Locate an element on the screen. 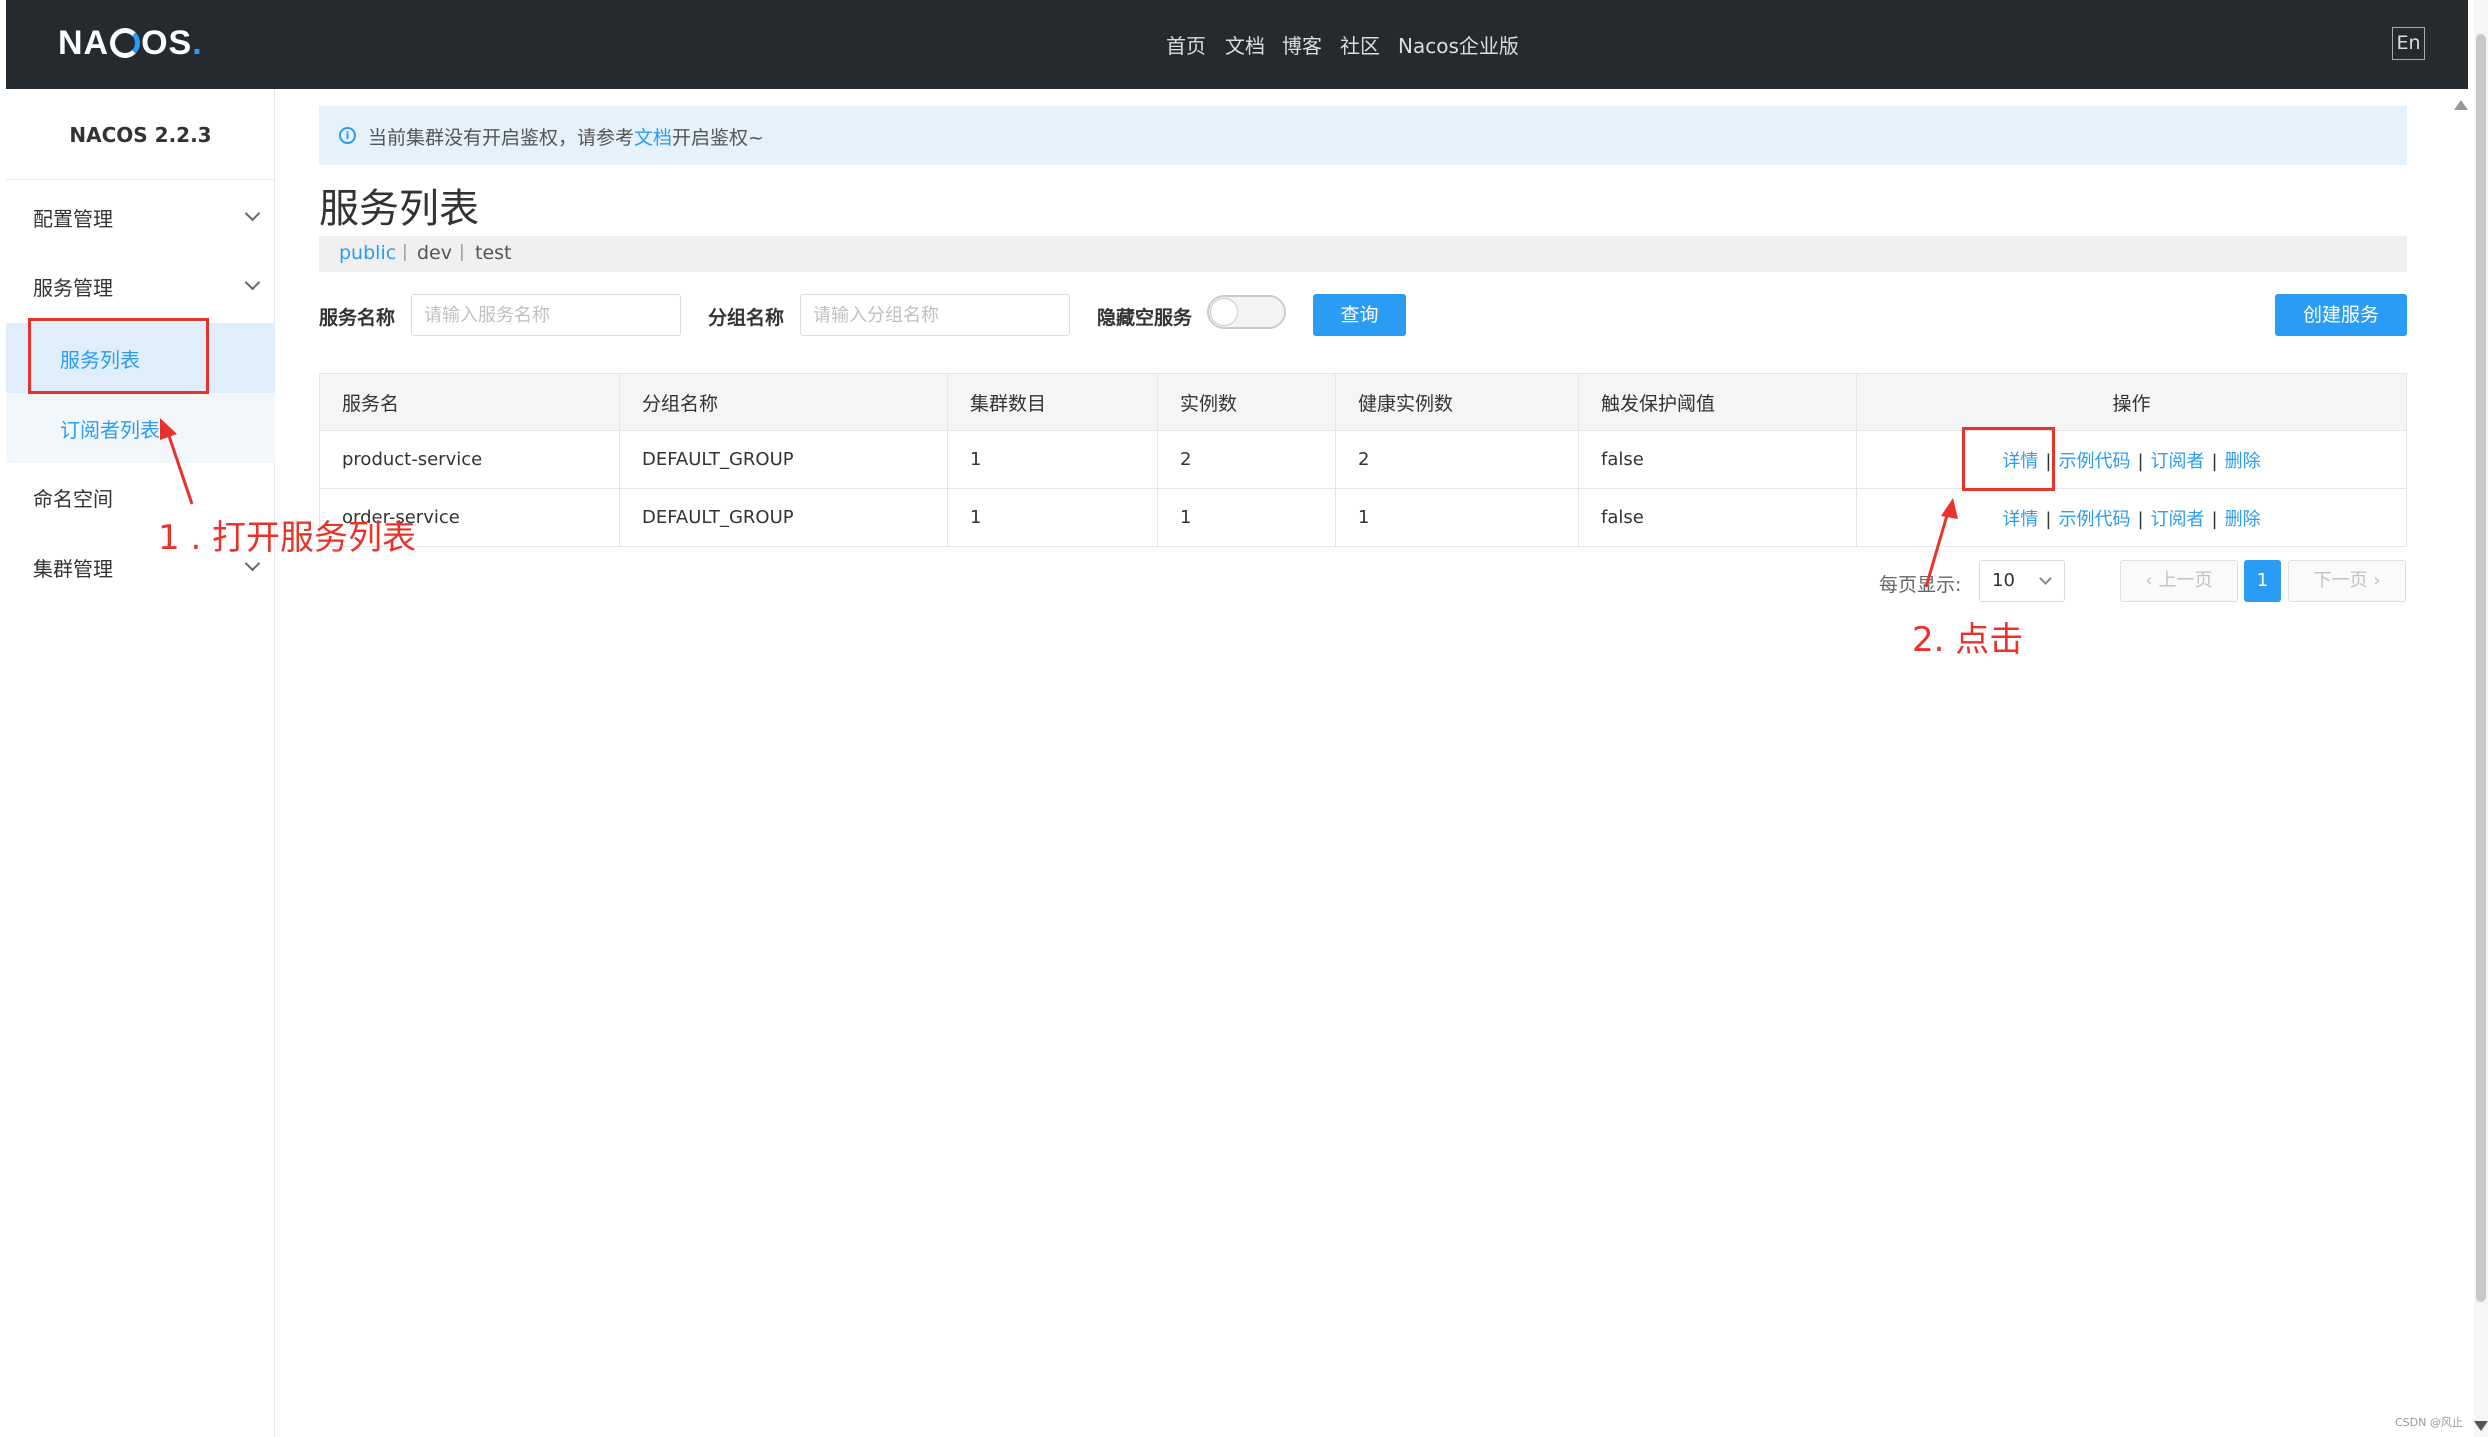 This screenshot has width=2488, height=1437. annotation-box-detail is located at coordinates (2008, 459).